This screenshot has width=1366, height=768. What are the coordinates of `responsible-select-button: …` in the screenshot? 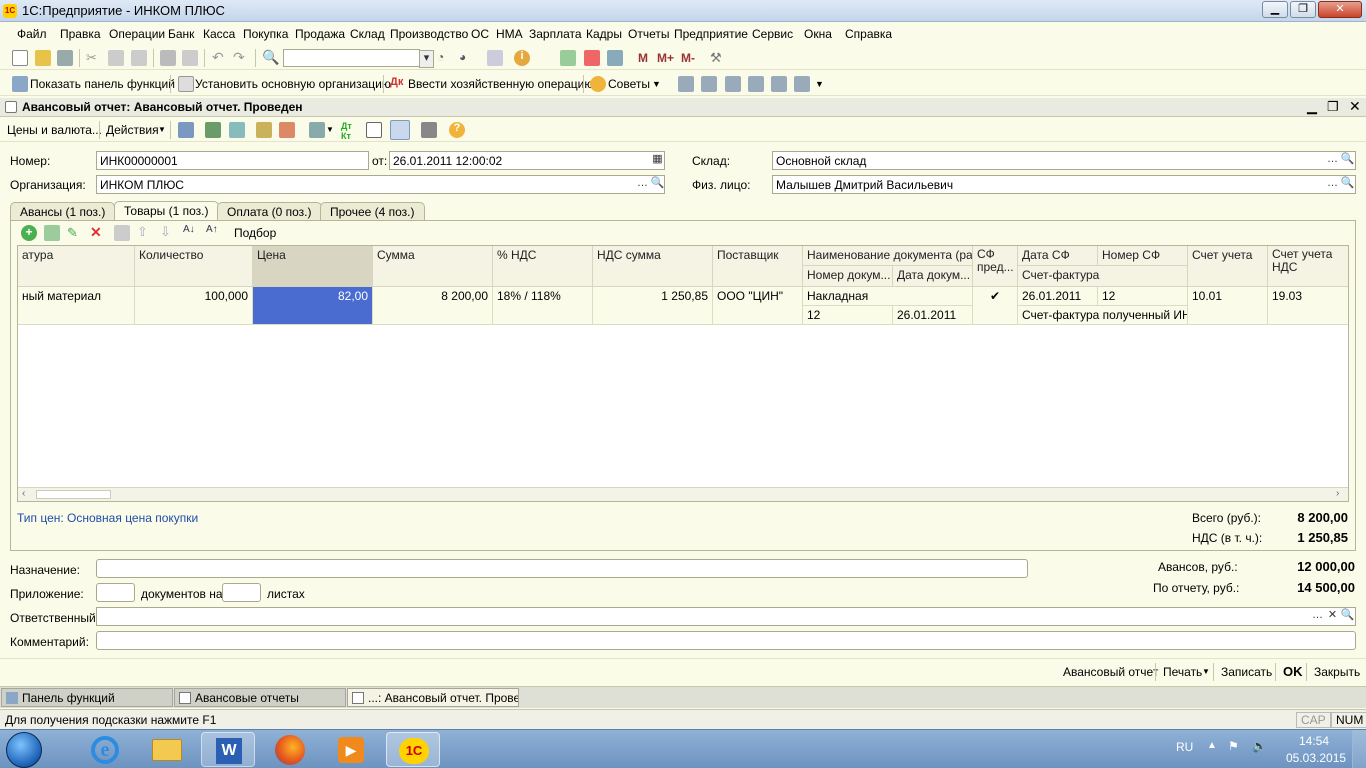 It's located at (1317, 616).